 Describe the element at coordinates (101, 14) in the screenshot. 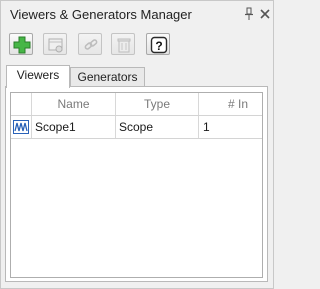

I see `panel-title: Viewers & Generators Manager` at that location.